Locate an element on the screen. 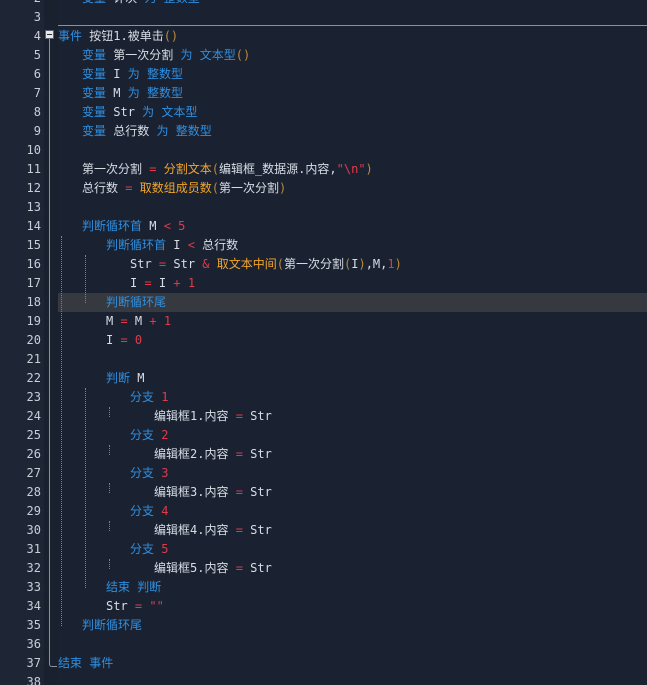  code-line: 14 判断循环首 M < 5 is located at coordinates (323, 226).